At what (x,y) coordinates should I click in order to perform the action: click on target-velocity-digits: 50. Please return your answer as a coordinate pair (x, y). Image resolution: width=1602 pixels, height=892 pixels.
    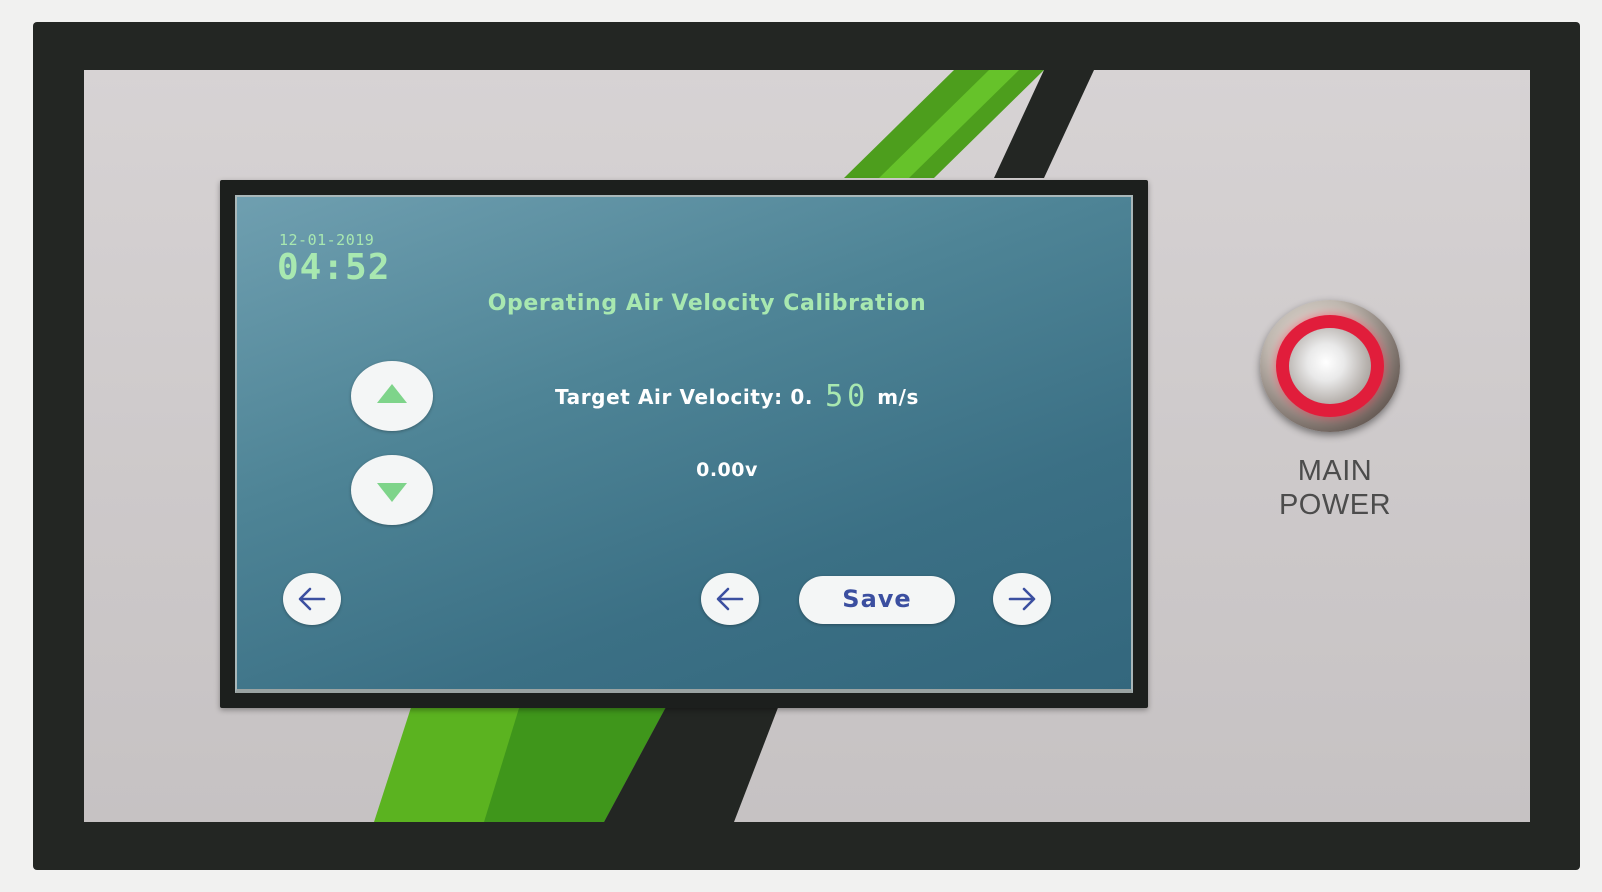
    Looking at the image, I should click on (847, 396).